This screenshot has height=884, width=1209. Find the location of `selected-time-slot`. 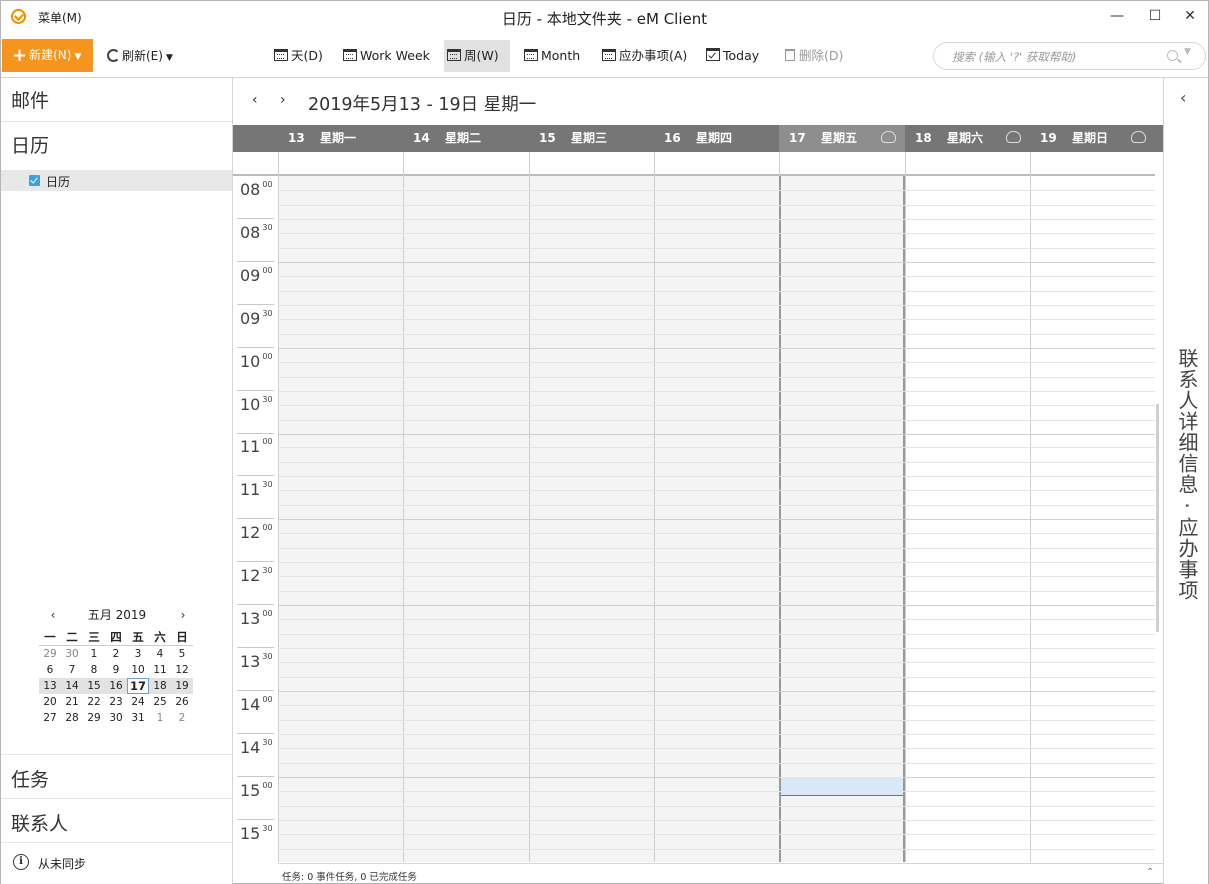

selected-time-slot is located at coordinates (842, 786).